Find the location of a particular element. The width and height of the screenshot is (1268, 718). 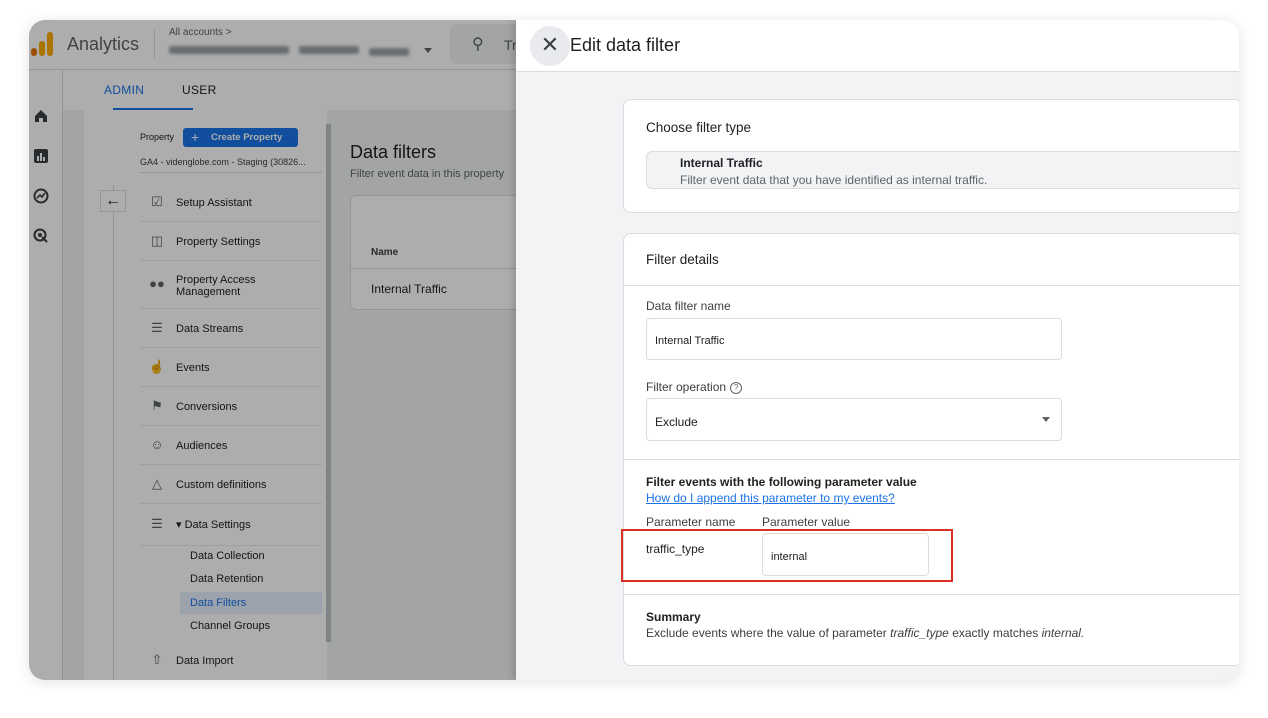

help-icon: ? is located at coordinates (736, 388).